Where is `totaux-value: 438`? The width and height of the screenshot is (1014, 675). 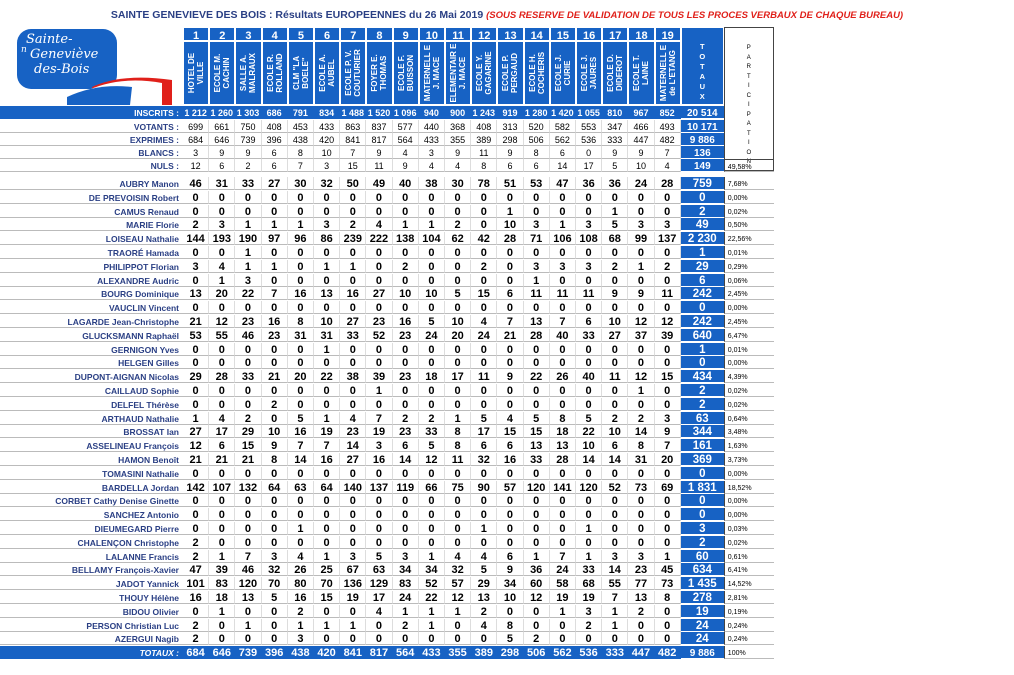
totaux-value: 438 is located at coordinates (300, 653).